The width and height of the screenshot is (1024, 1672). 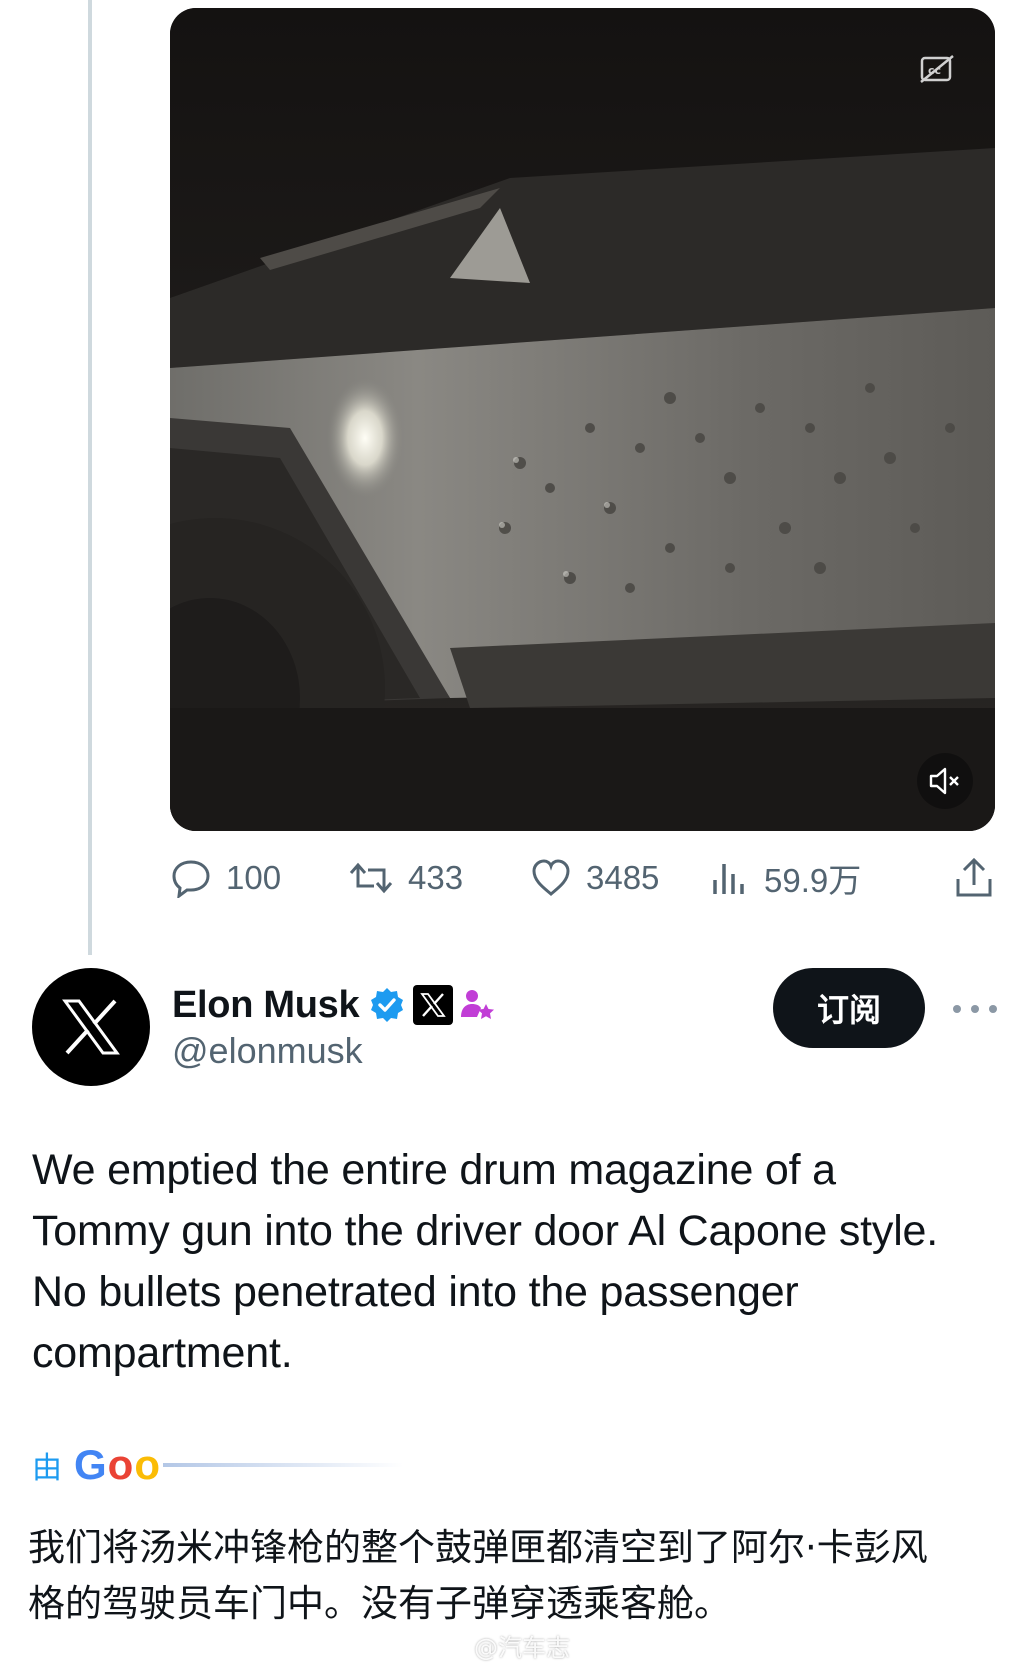 I want to click on person-star-icon, so click(x=478, y=1004).